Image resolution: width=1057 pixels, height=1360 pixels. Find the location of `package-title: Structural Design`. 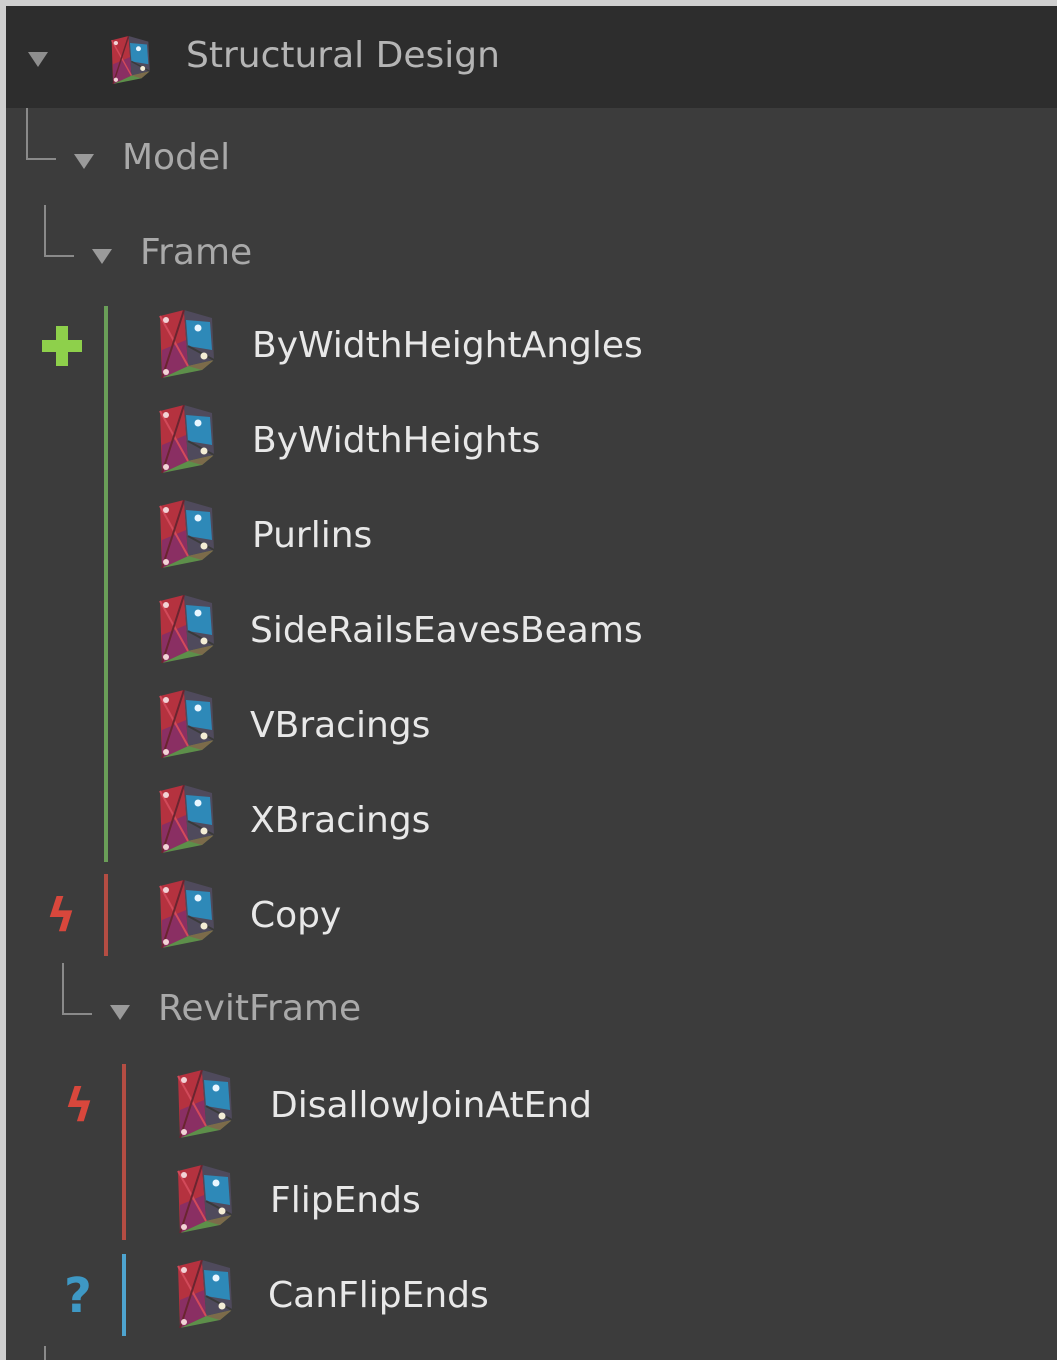

package-title: Structural Design is located at coordinates (343, 55).